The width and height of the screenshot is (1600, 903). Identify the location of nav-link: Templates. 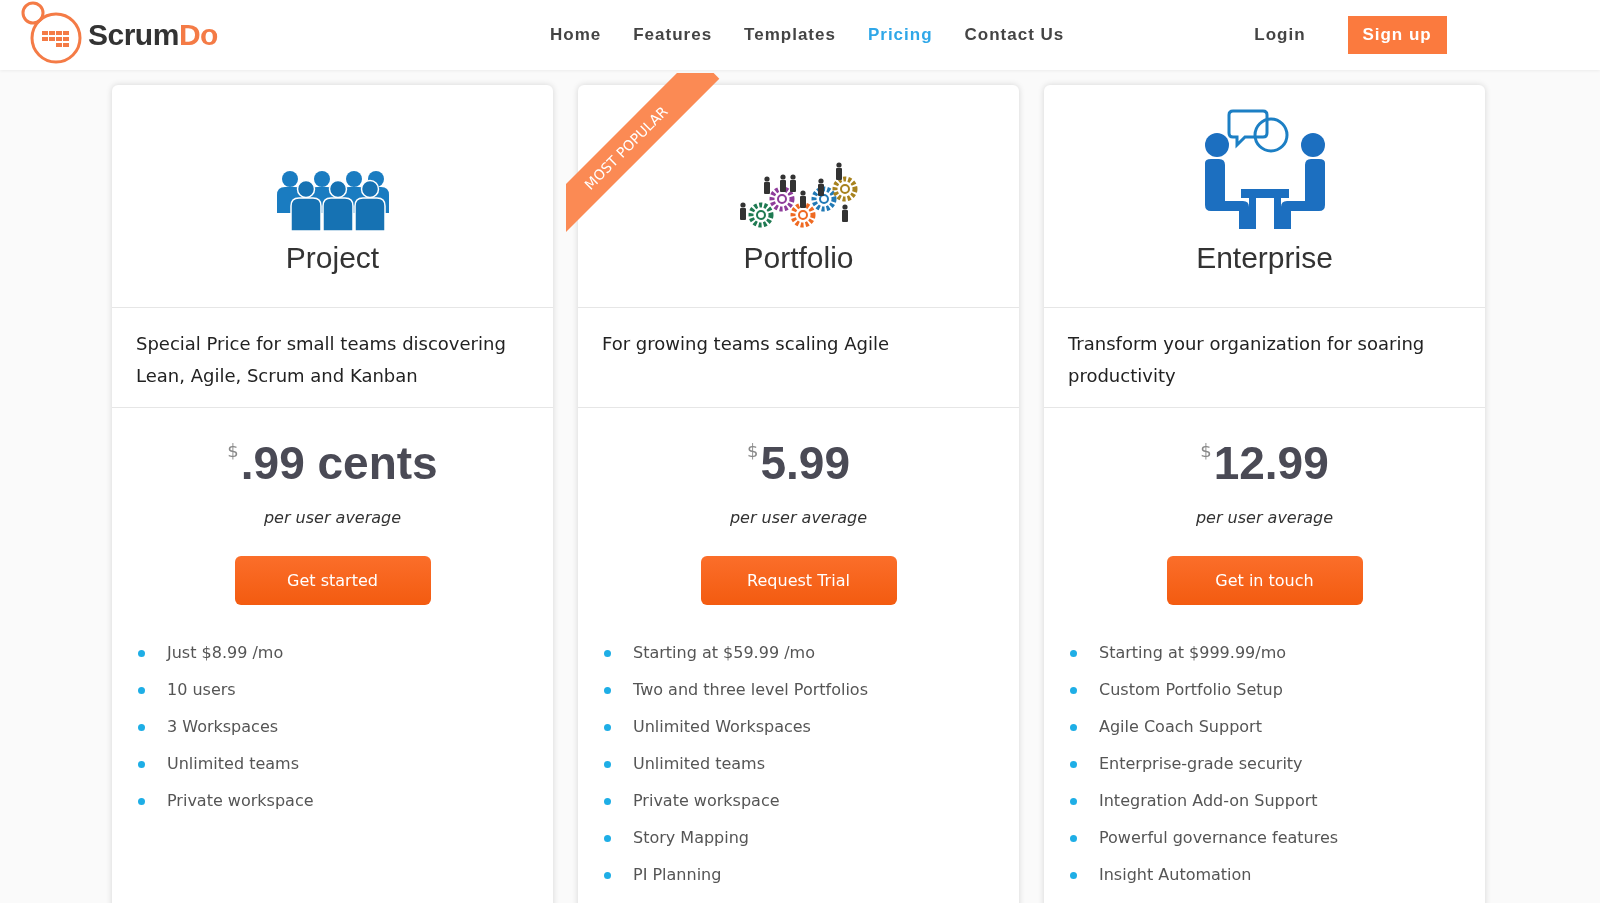
(790, 35).